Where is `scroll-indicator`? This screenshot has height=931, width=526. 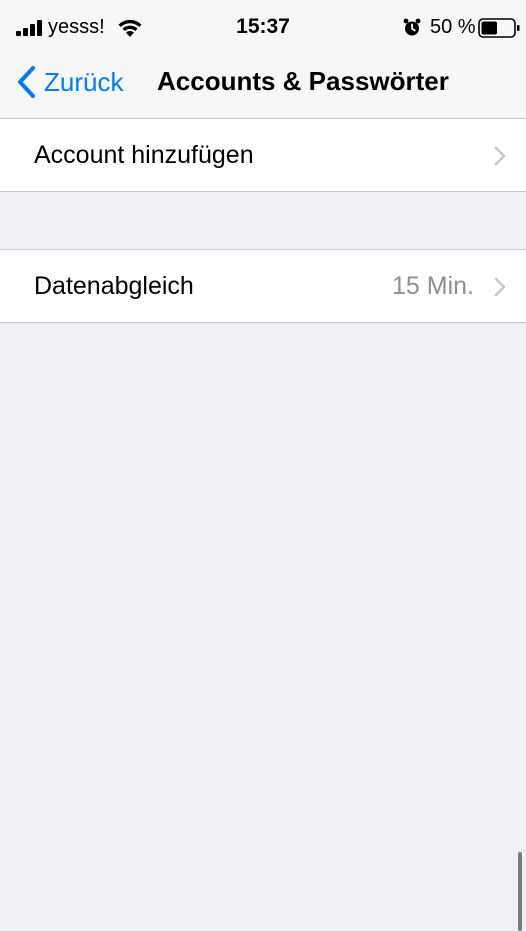 scroll-indicator is located at coordinates (520, 891).